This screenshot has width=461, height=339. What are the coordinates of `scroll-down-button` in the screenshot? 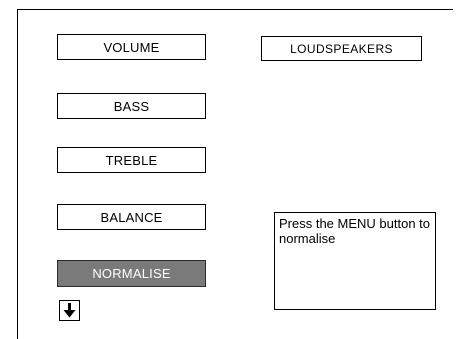 It's located at (69, 310).